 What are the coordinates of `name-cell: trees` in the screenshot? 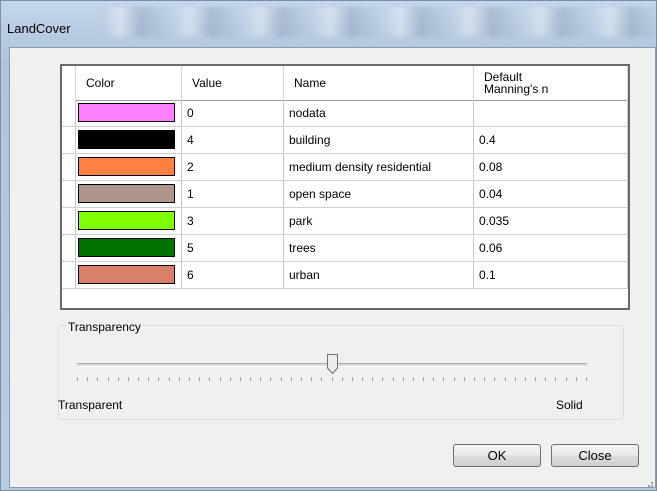 It's located at (379, 248).